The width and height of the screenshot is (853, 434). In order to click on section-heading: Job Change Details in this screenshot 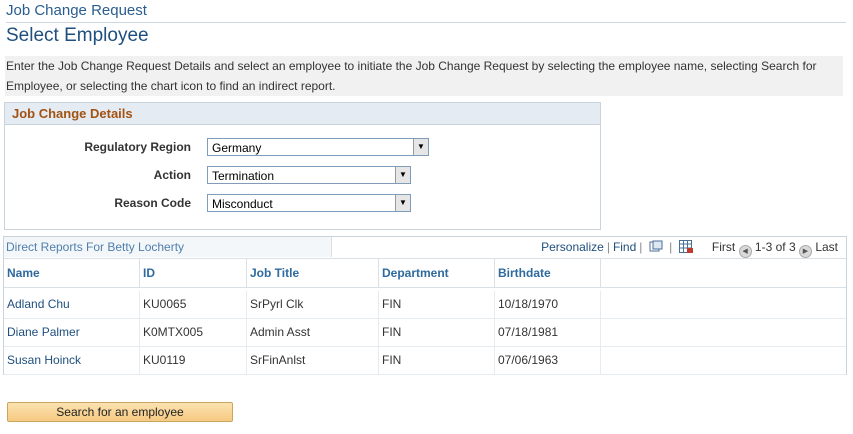, I will do `click(302, 114)`.